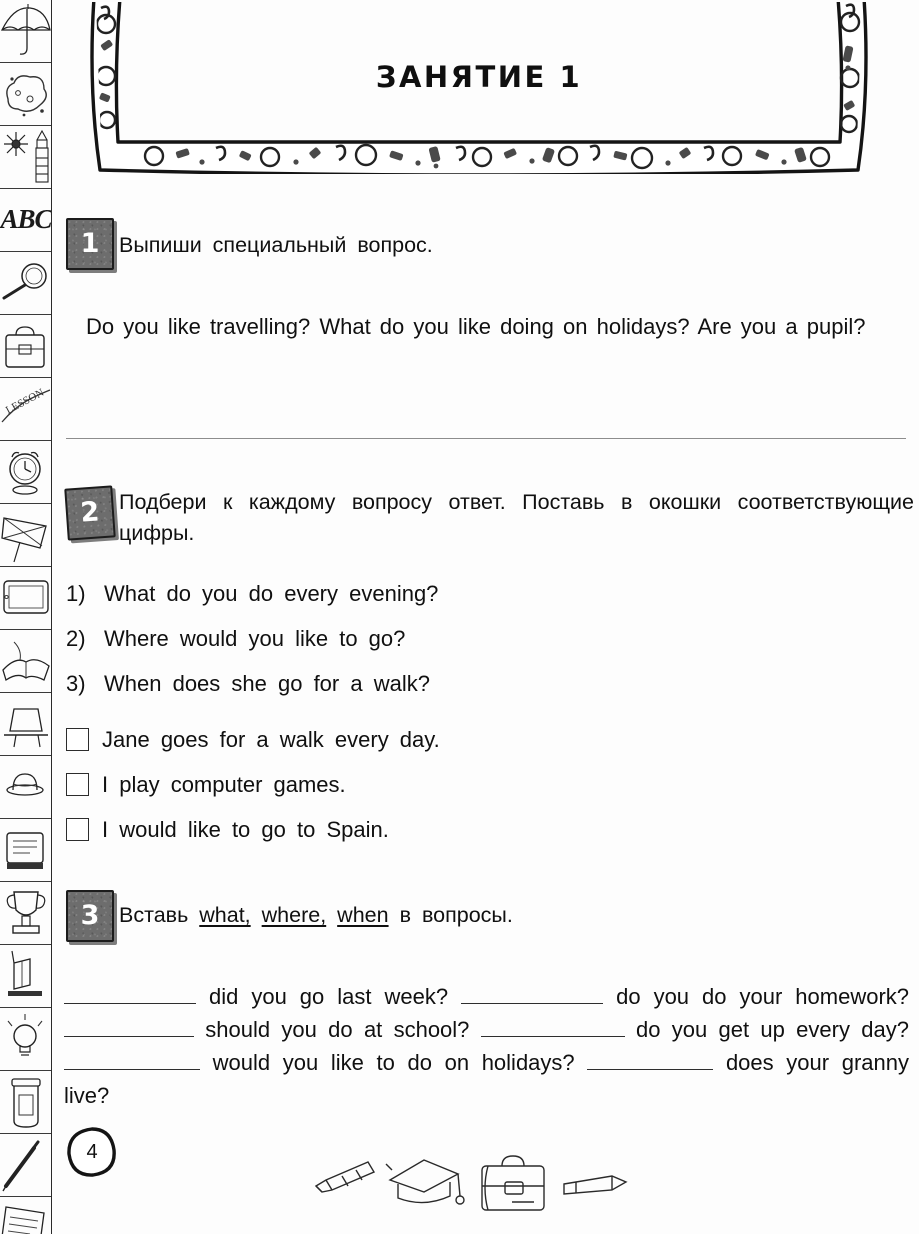  I want to click on sidebar-item-ribbon: LESSON, so click(25, 409).